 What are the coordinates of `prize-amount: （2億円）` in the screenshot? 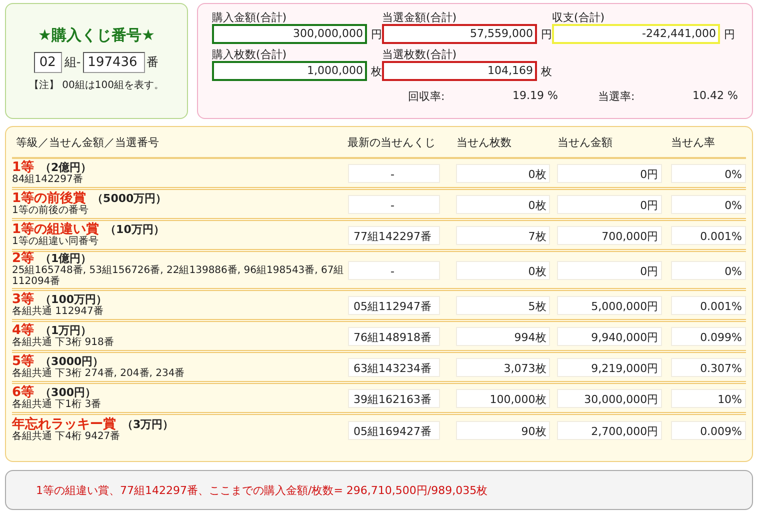 It's located at (66, 167).